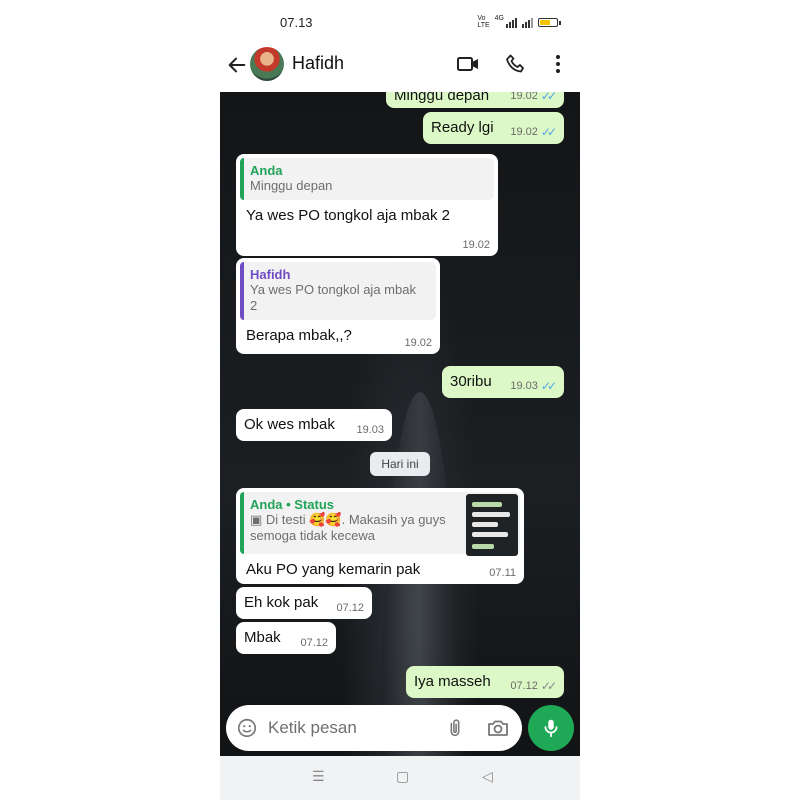 This screenshot has width=800, height=800. What do you see at coordinates (468, 64) in the screenshot?
I see `video-call-icon` at bounding box center [468, 64].